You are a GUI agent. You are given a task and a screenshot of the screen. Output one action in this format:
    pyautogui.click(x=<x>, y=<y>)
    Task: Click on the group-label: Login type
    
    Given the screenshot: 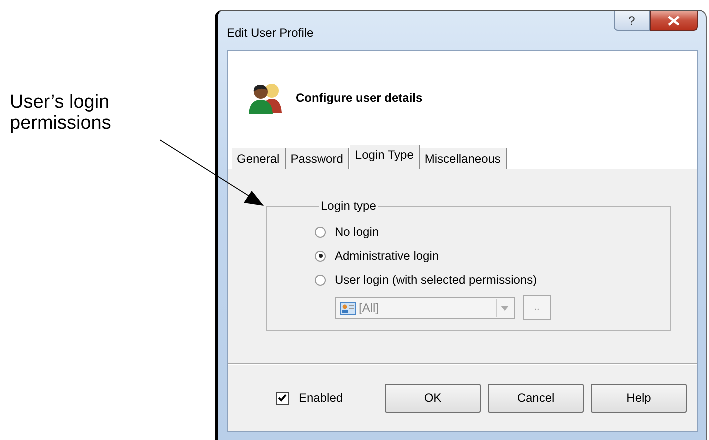 What is the action you would take?
    pyautogui.click(x=349, y=206)
    